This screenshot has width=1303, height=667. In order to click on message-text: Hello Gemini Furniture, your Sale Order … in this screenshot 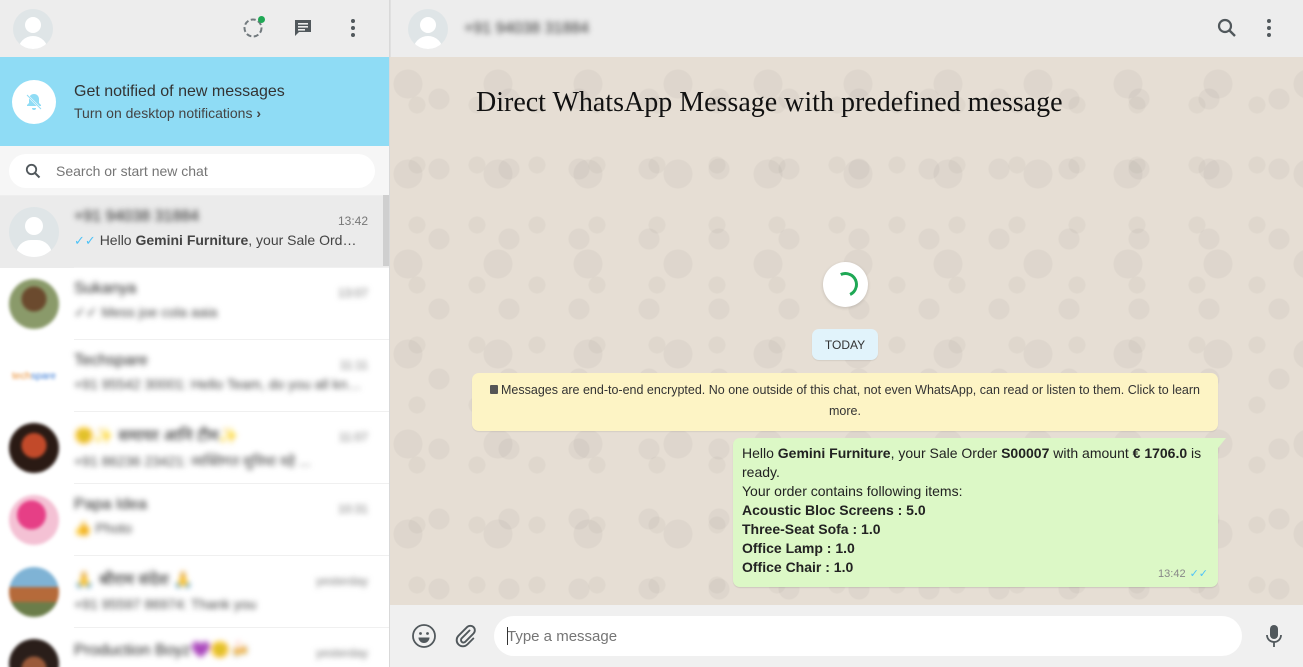, I will do `click(972, 462)`.